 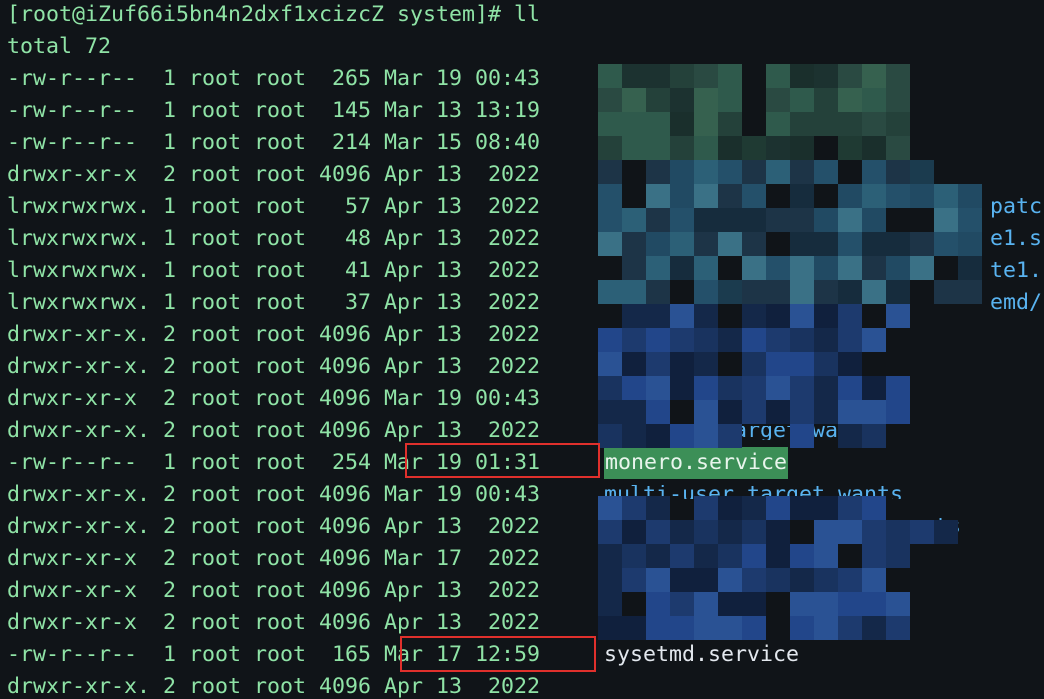 I want to click on listing-row: -rw-r--r-- 1 root root 214 Mar 15 08:40, so click(x=274, y=142).